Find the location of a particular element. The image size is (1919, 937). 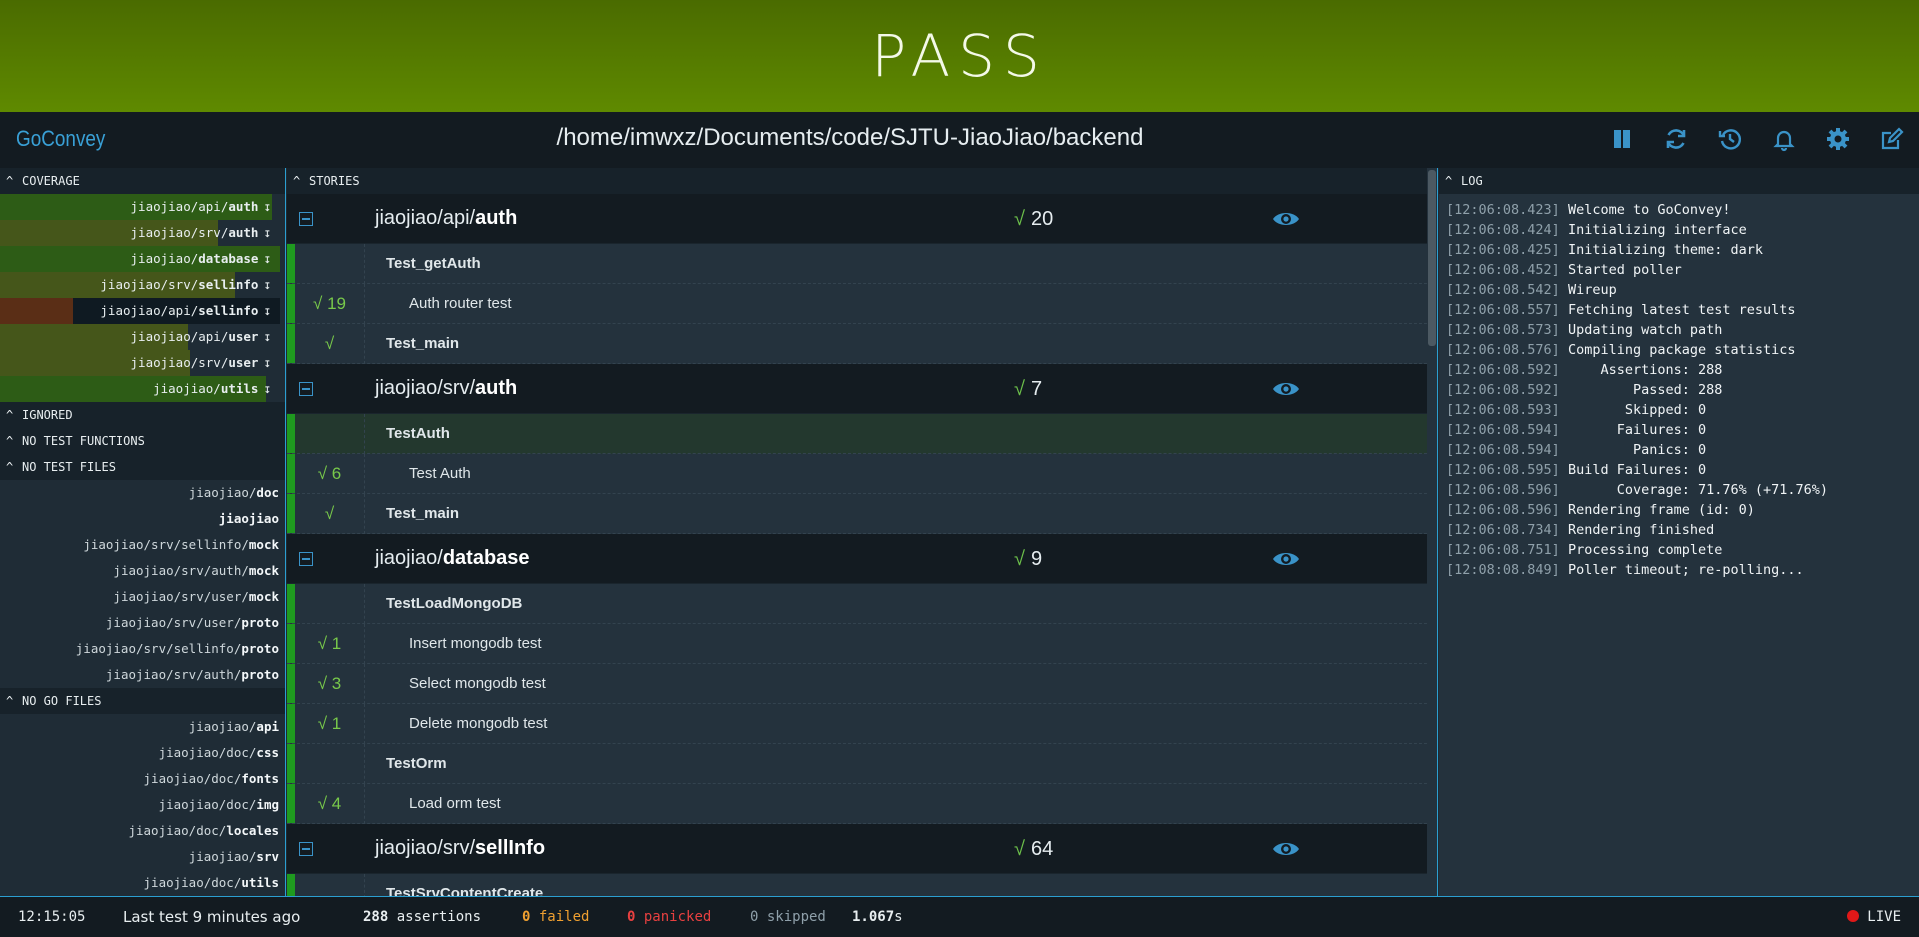

coverage-label: jiaojiao/srv/user ↧ is located at coordinates (201, 362).